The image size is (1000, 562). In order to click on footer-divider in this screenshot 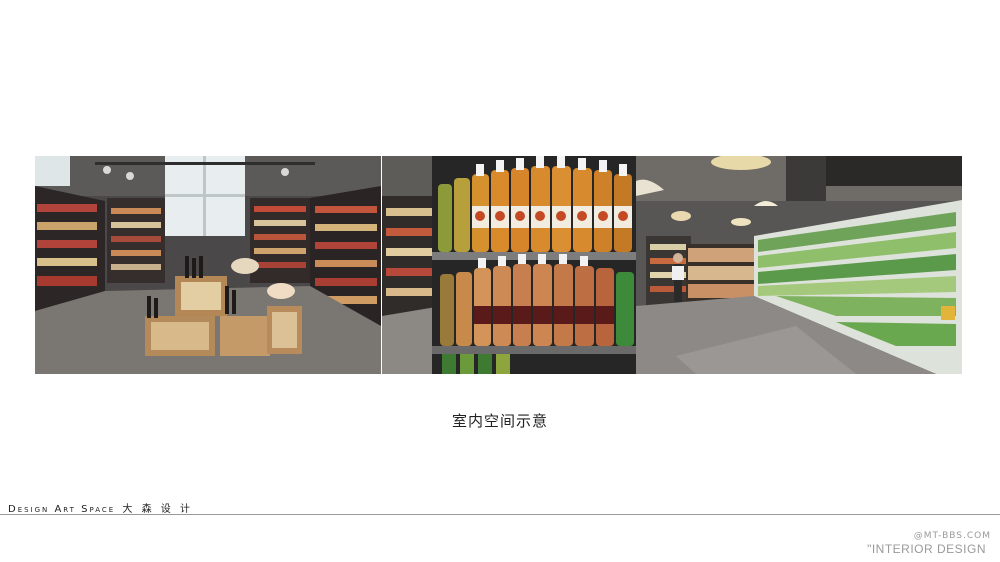, I will do `click(500, 514)`.